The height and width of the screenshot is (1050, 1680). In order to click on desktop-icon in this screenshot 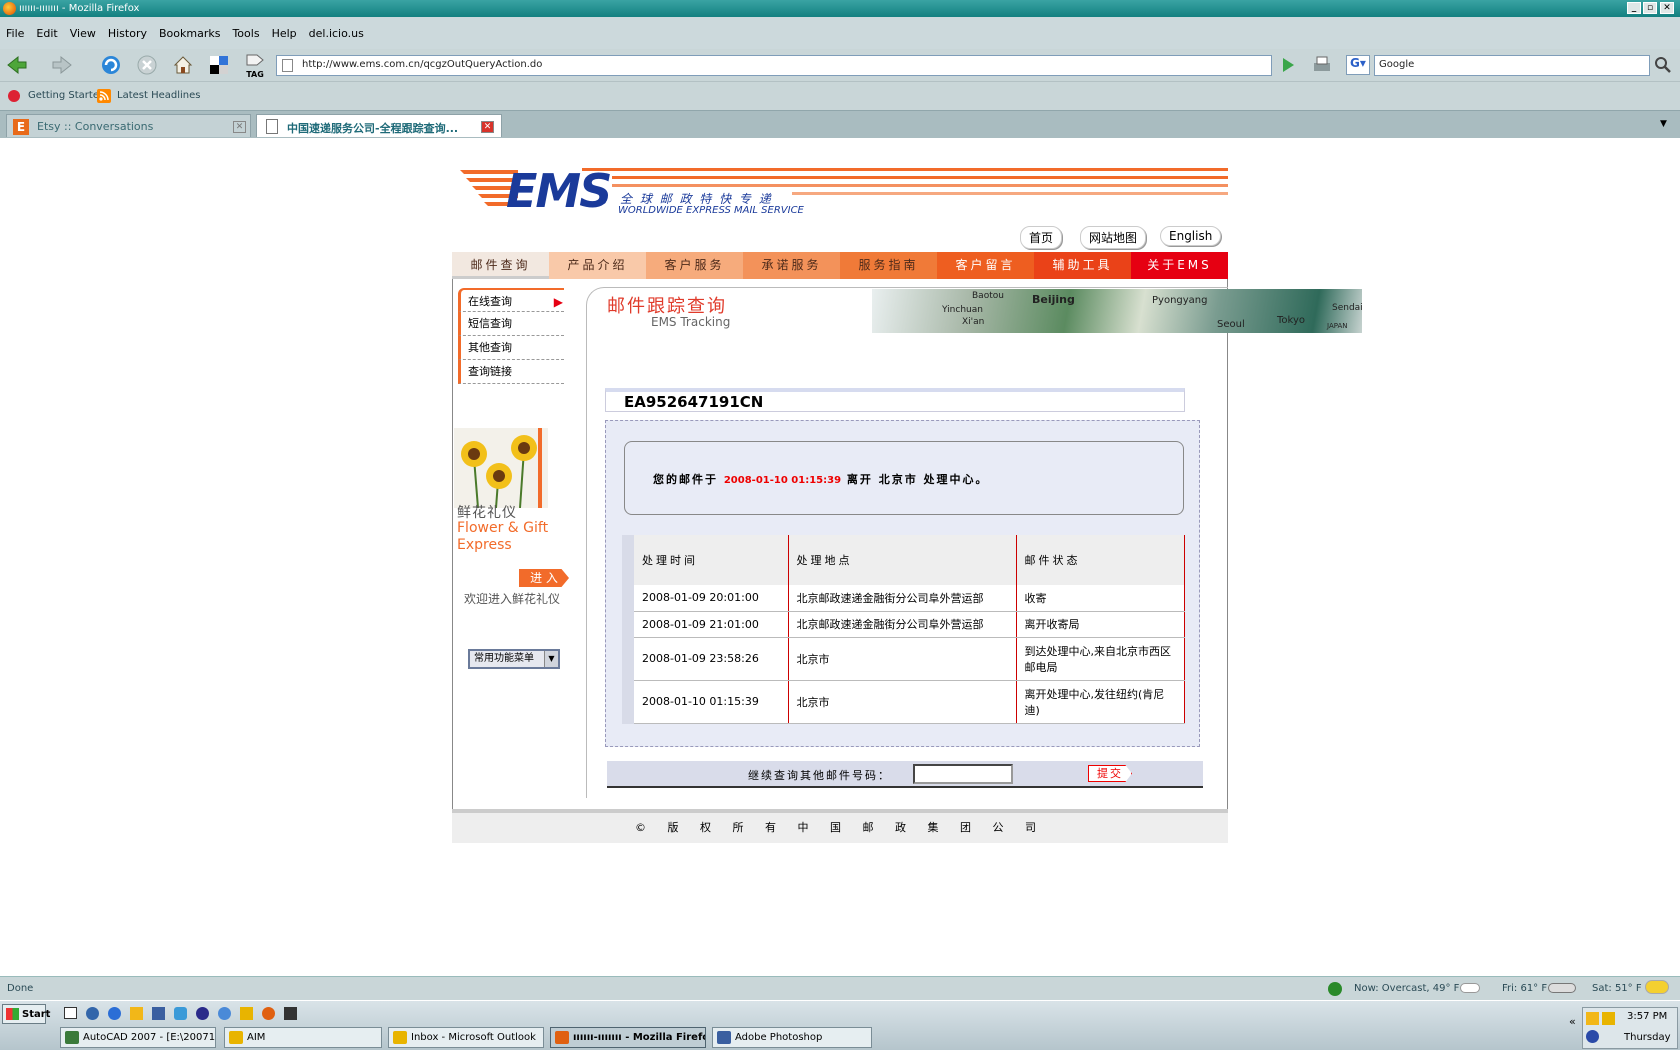, I will do `click(70, 1013)`.